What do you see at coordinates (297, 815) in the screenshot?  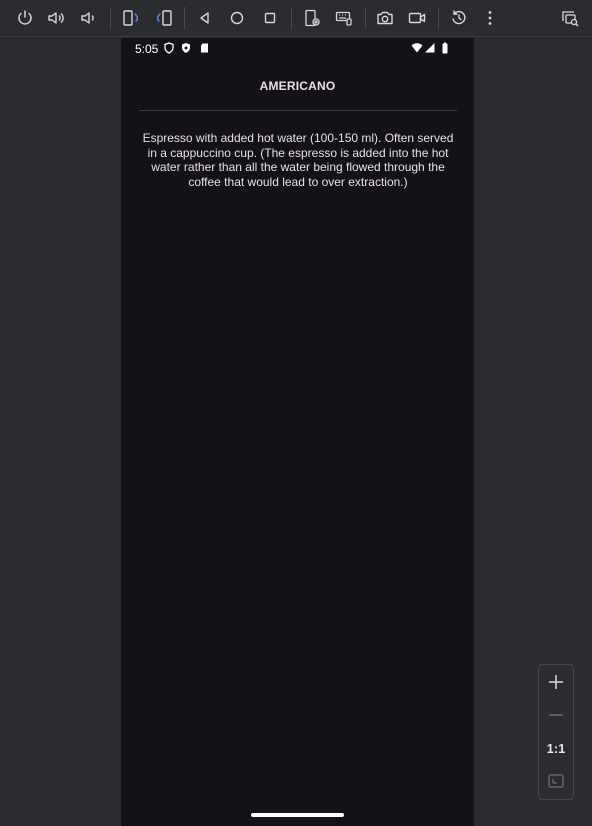 I see `gesture-nav-handle` at bounding box center [297, 815].